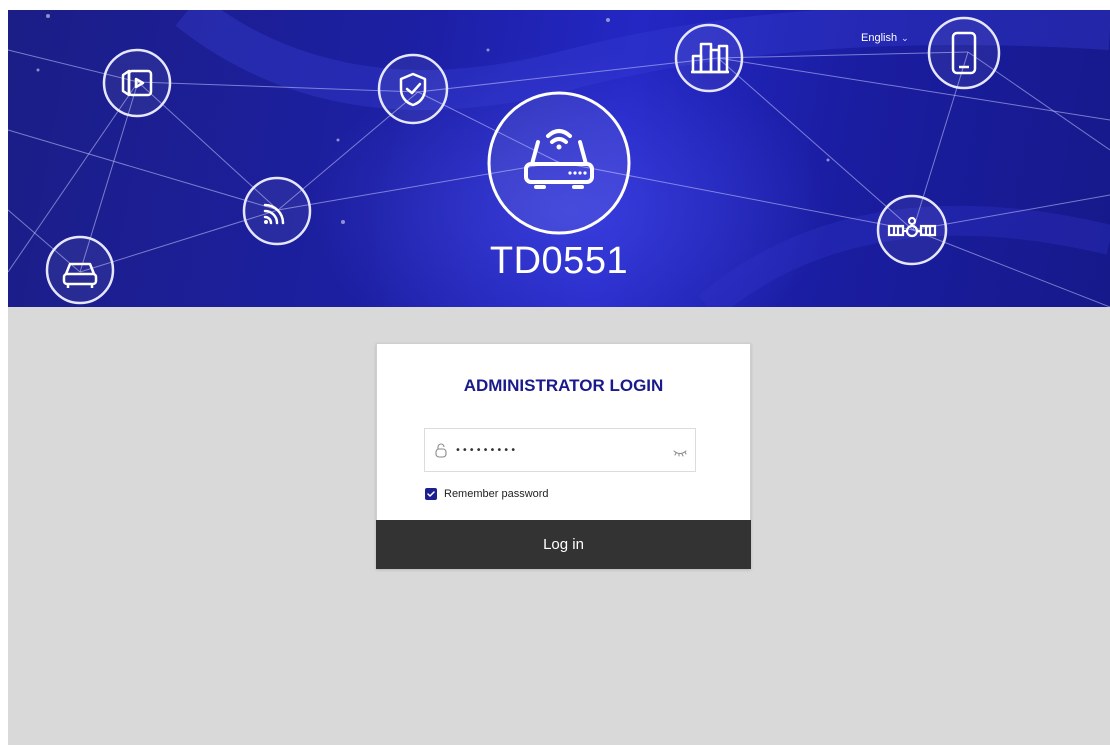 This screenshot has width=1110, height=745. I want to click on remember-password: Remember password, so click(487, 494).